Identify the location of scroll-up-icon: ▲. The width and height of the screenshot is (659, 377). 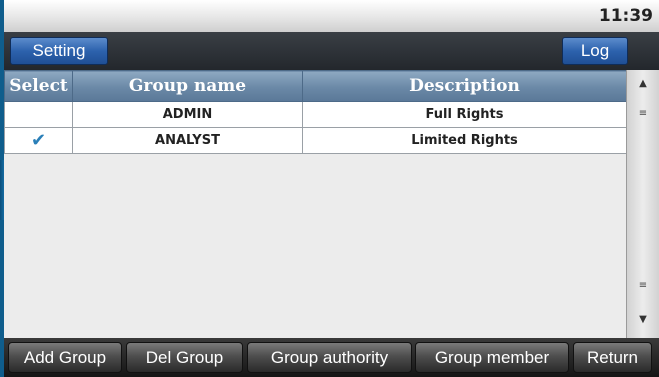
(643, 83).